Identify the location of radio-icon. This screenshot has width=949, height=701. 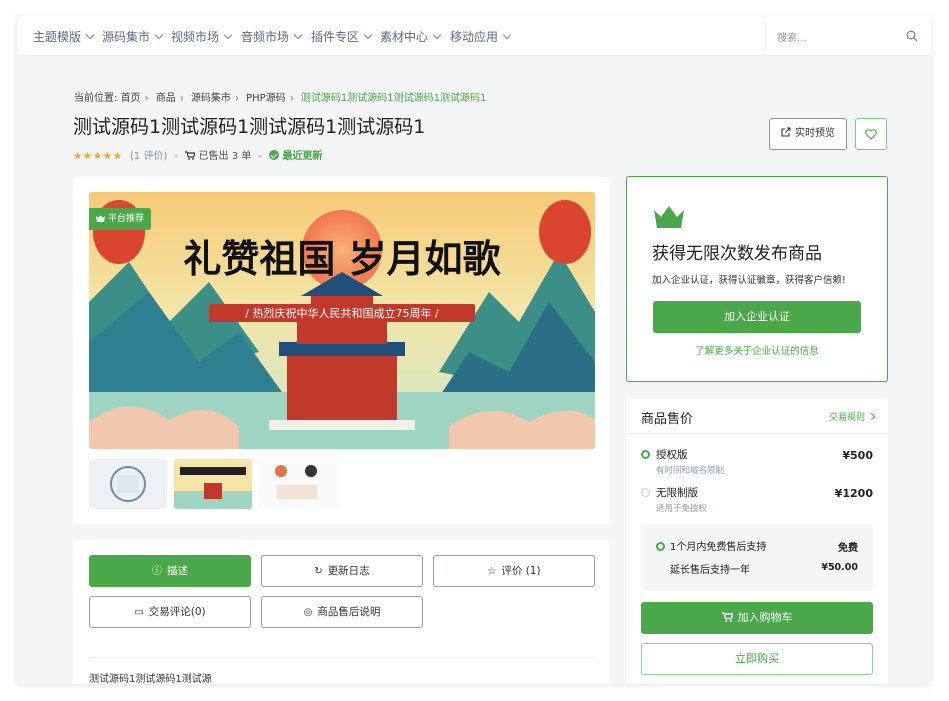
(645, 492).